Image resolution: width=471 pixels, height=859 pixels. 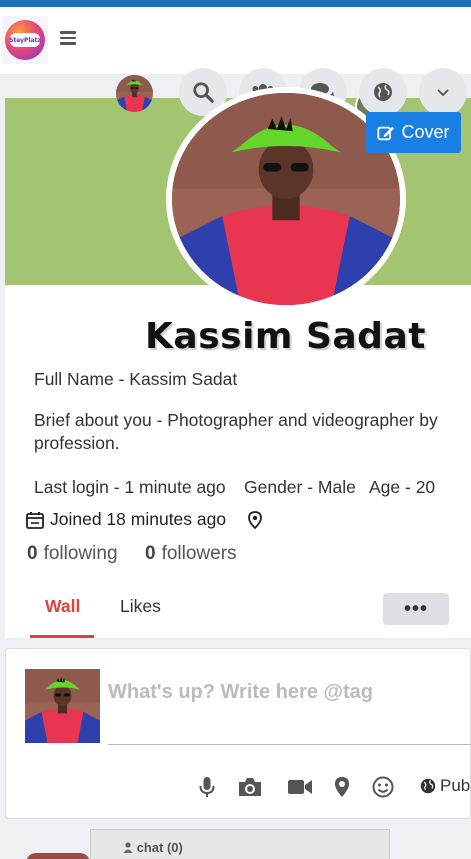 What do you see at coordinates (289, 713) in the screenshot?
I see `post-input: What's up? Write here @tag` at bounding box center [289, 713].